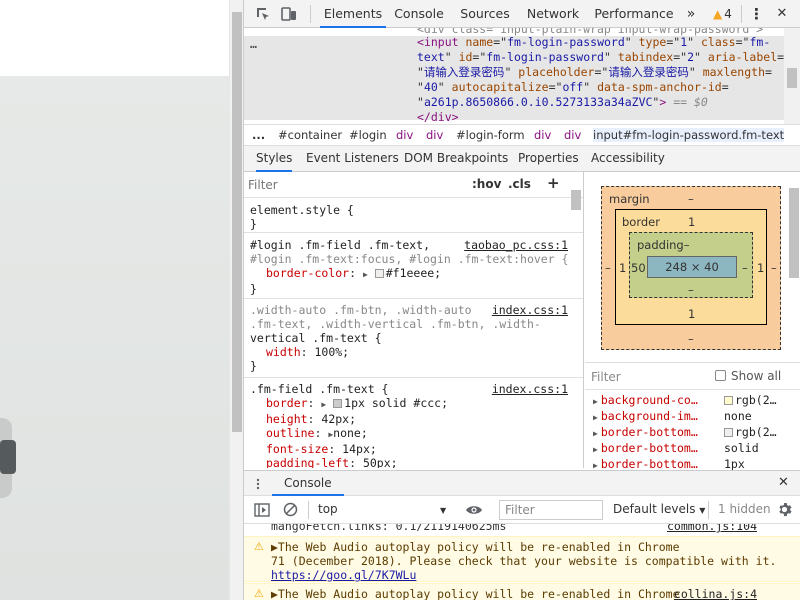  Describe the element at coordinates (474, 510) in the screenshot. I see `live-expression-eye-icon` at that location.